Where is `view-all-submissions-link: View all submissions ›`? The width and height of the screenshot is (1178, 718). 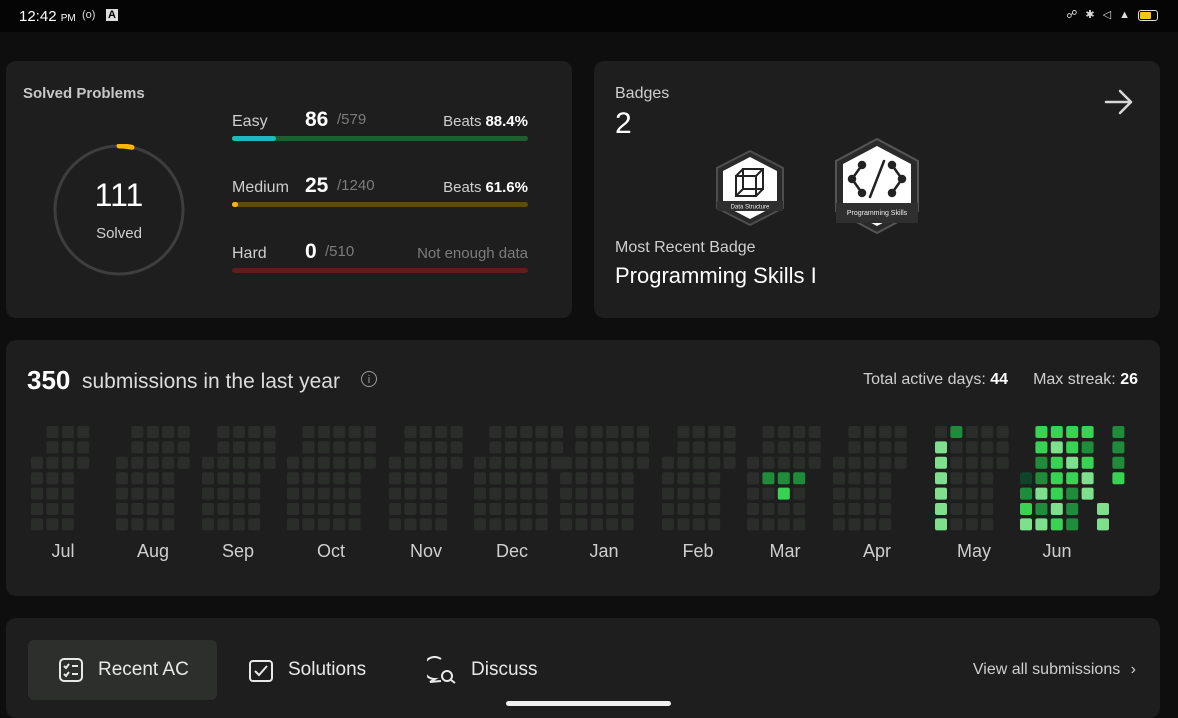 view-all-submissions-link: View all submissions › is located at coordinates (1054, 670).